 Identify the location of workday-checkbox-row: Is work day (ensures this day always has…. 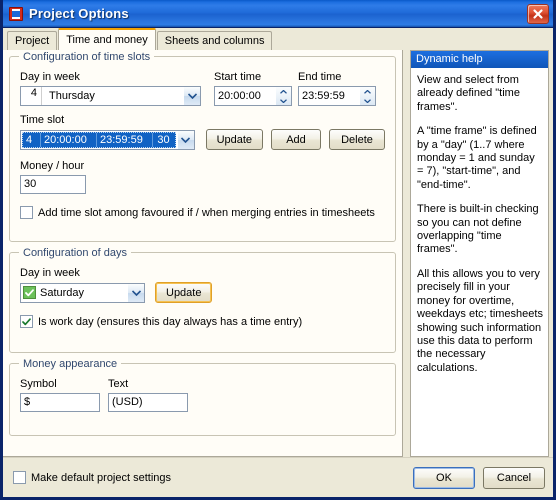
(202, 321).